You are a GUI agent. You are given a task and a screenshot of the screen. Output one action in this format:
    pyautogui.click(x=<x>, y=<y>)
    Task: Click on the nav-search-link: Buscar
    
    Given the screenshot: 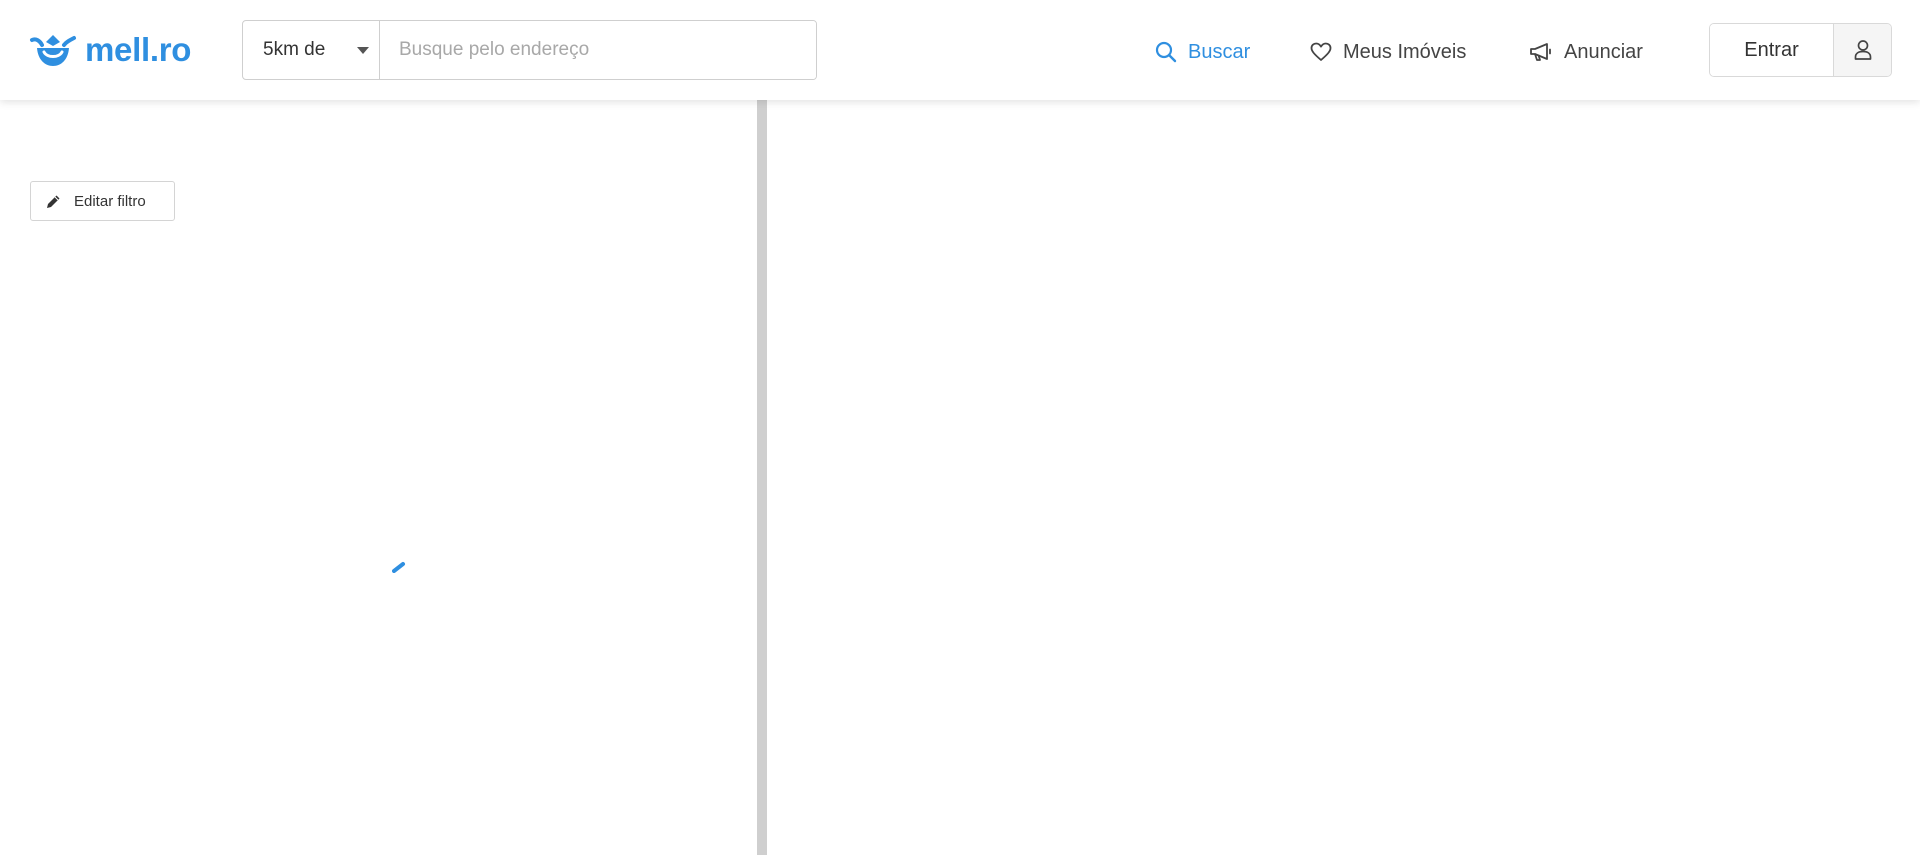 What is the action you would take?
    pyautogui.click(x=1202, y=52)
    